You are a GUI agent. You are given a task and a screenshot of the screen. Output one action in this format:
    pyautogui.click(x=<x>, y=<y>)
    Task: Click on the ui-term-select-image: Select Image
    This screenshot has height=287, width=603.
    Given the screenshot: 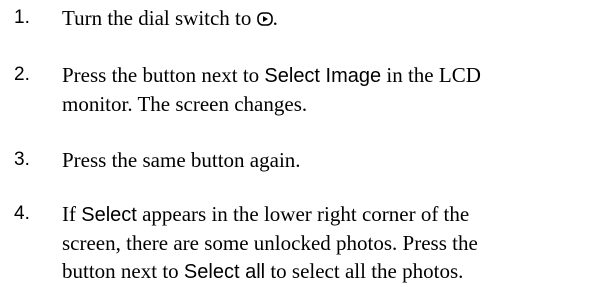 What is the action you would take?
    pyautogui.click(x=323, y=76)
    